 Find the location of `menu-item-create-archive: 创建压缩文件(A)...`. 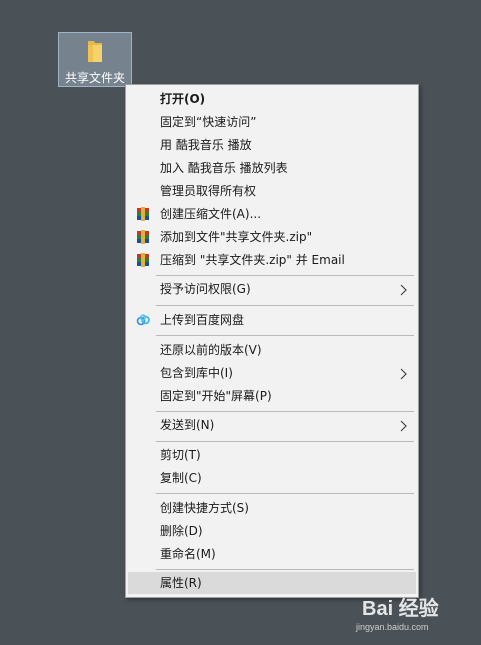

menu-item-create-archive: 创建压缩文件(A)... is located at coordinates (272, 214).